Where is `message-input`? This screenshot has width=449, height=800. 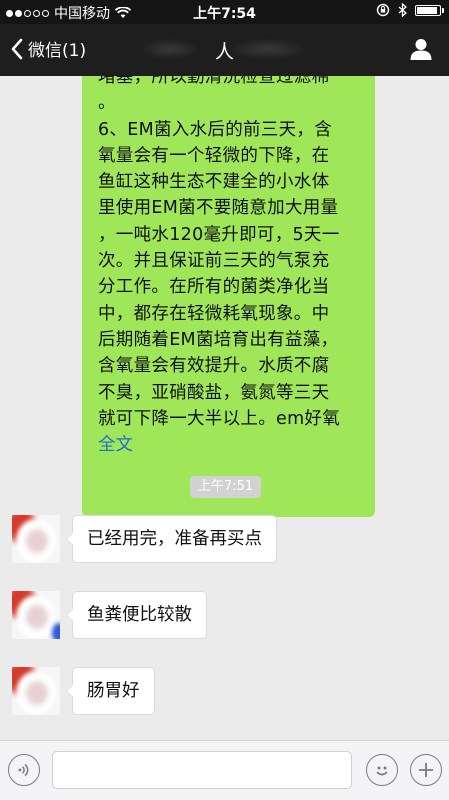
message-input is located at coordinates (202, 770).